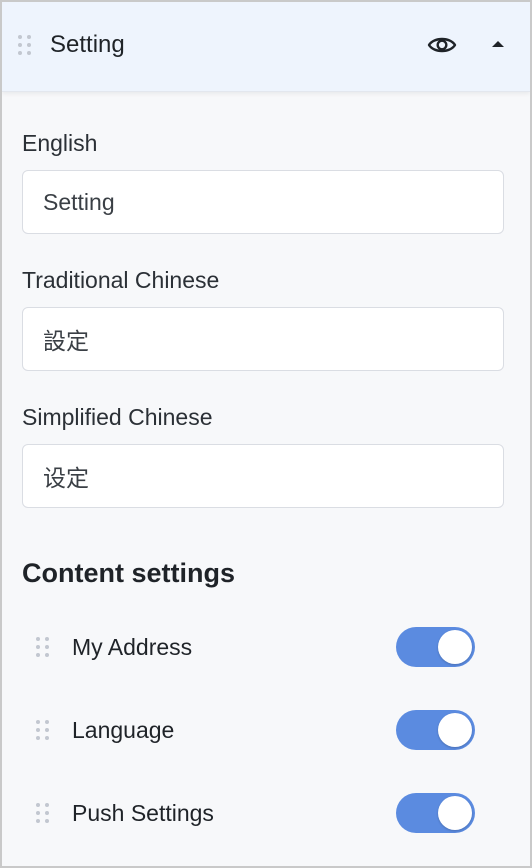 The height and width of the screenshot is (868, 532). Describe the element at coordinates (117, 417) in the screenshot. I see `simplified-chinese-label: Simplified Chinese` at that location.